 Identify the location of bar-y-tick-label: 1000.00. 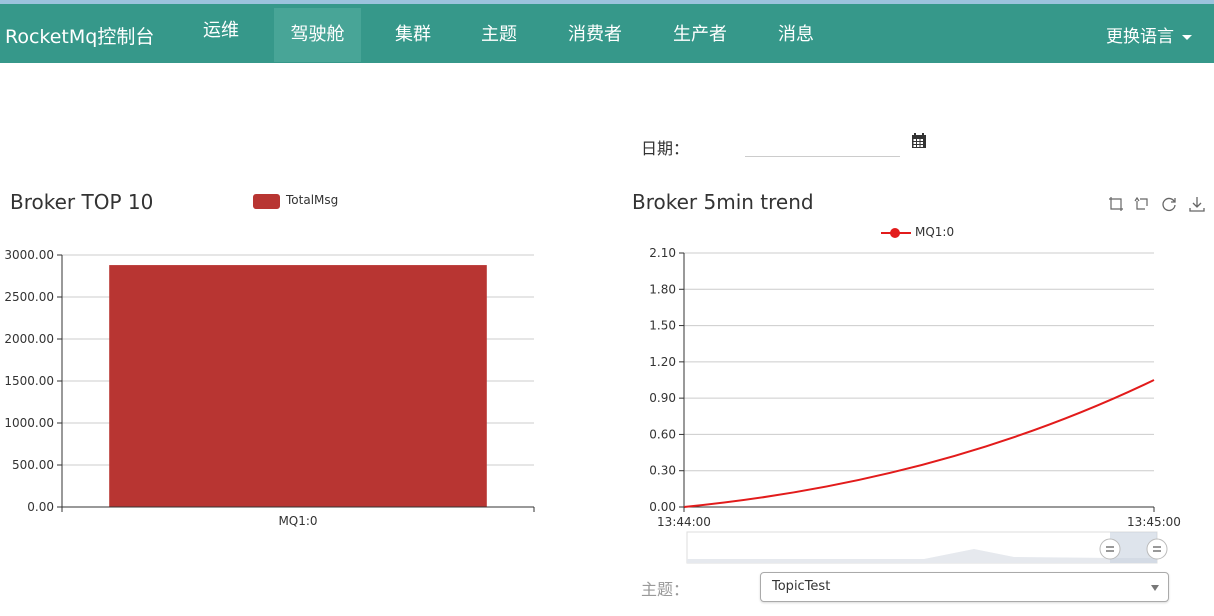
(29, 423).